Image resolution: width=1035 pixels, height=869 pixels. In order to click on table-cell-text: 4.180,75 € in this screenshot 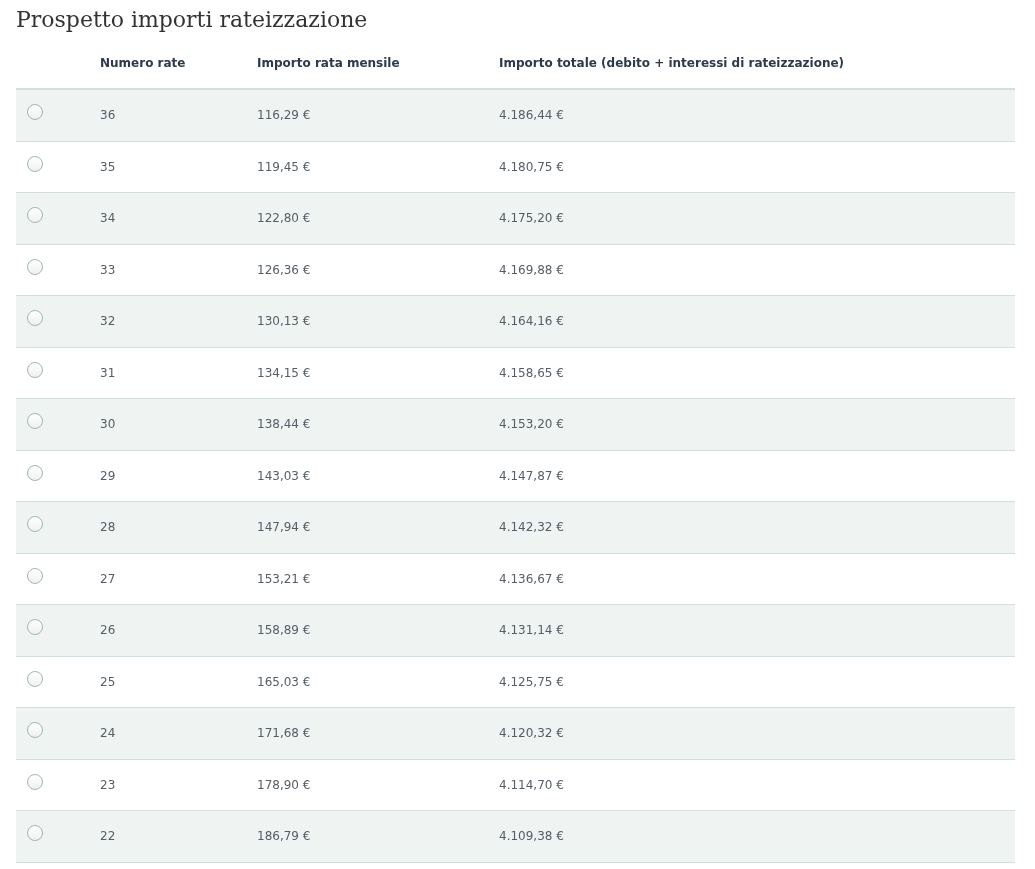, I will do `click(532, 166)`.